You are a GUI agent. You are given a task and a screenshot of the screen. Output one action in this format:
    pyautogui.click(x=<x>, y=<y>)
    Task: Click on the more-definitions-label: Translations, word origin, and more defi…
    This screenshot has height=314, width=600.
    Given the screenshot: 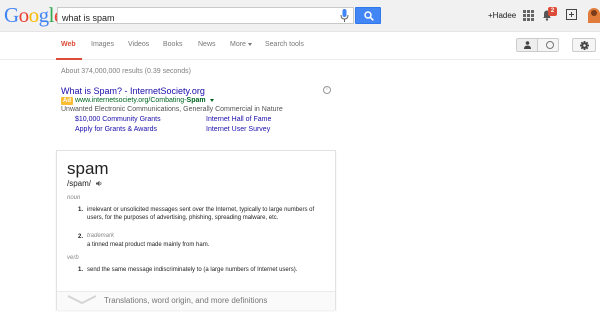 What is the action you would take?
    pyautogui.click(x=186, y=300)
    